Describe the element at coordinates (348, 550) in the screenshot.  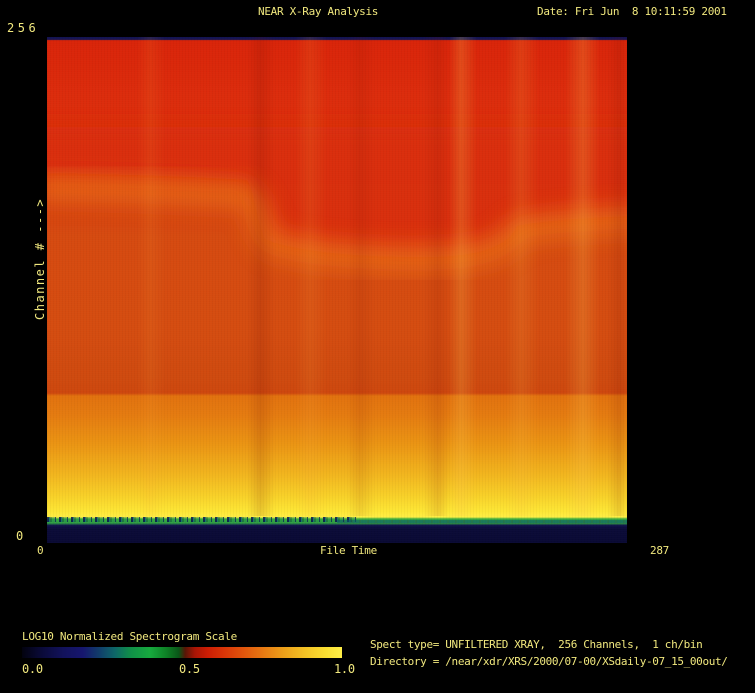
I see `x-axis-label: File Time` at that location.